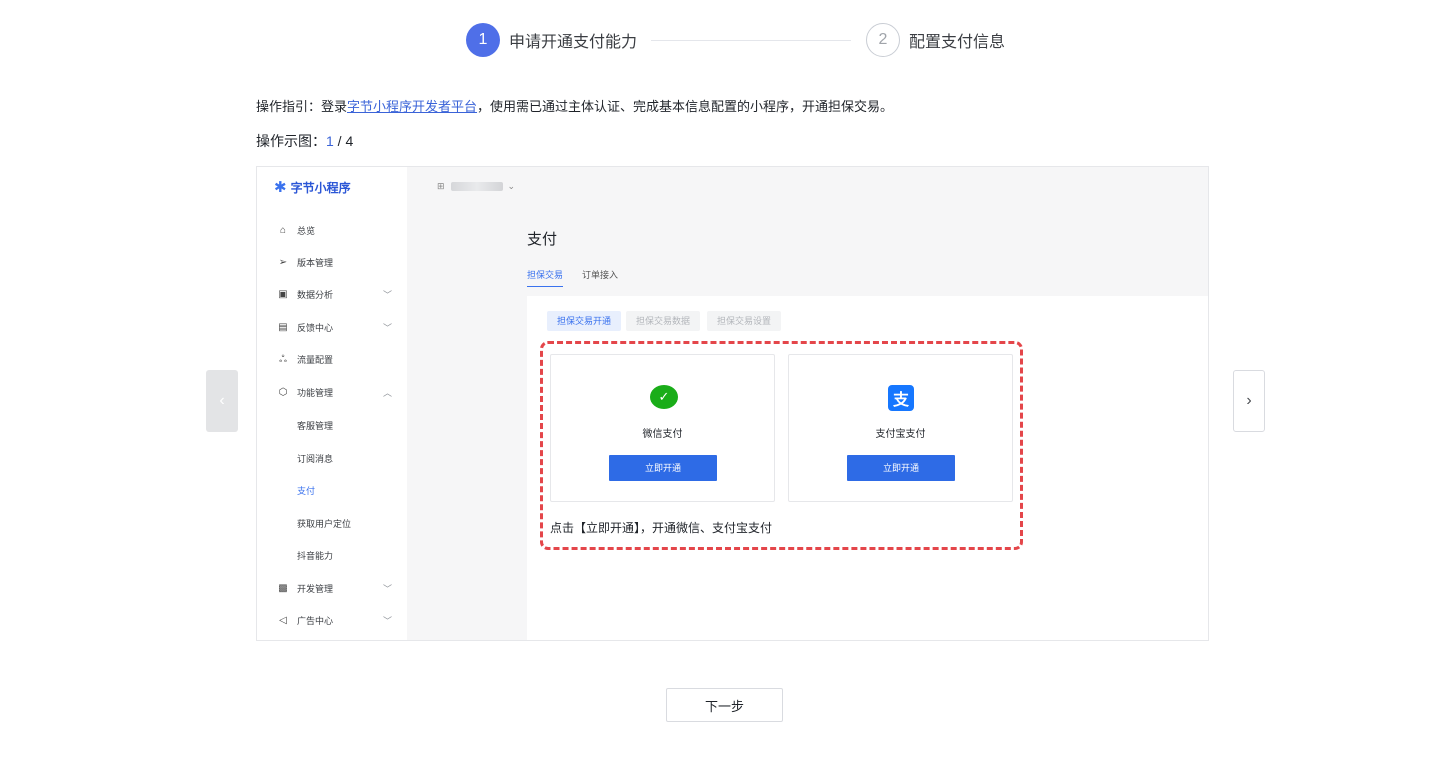  What do you see at coordinates (334, 327) in the screenshot?
I see `demo-menu-feedback: ▤ 反馈中心 ﹀` at bounding box center [334, 327].